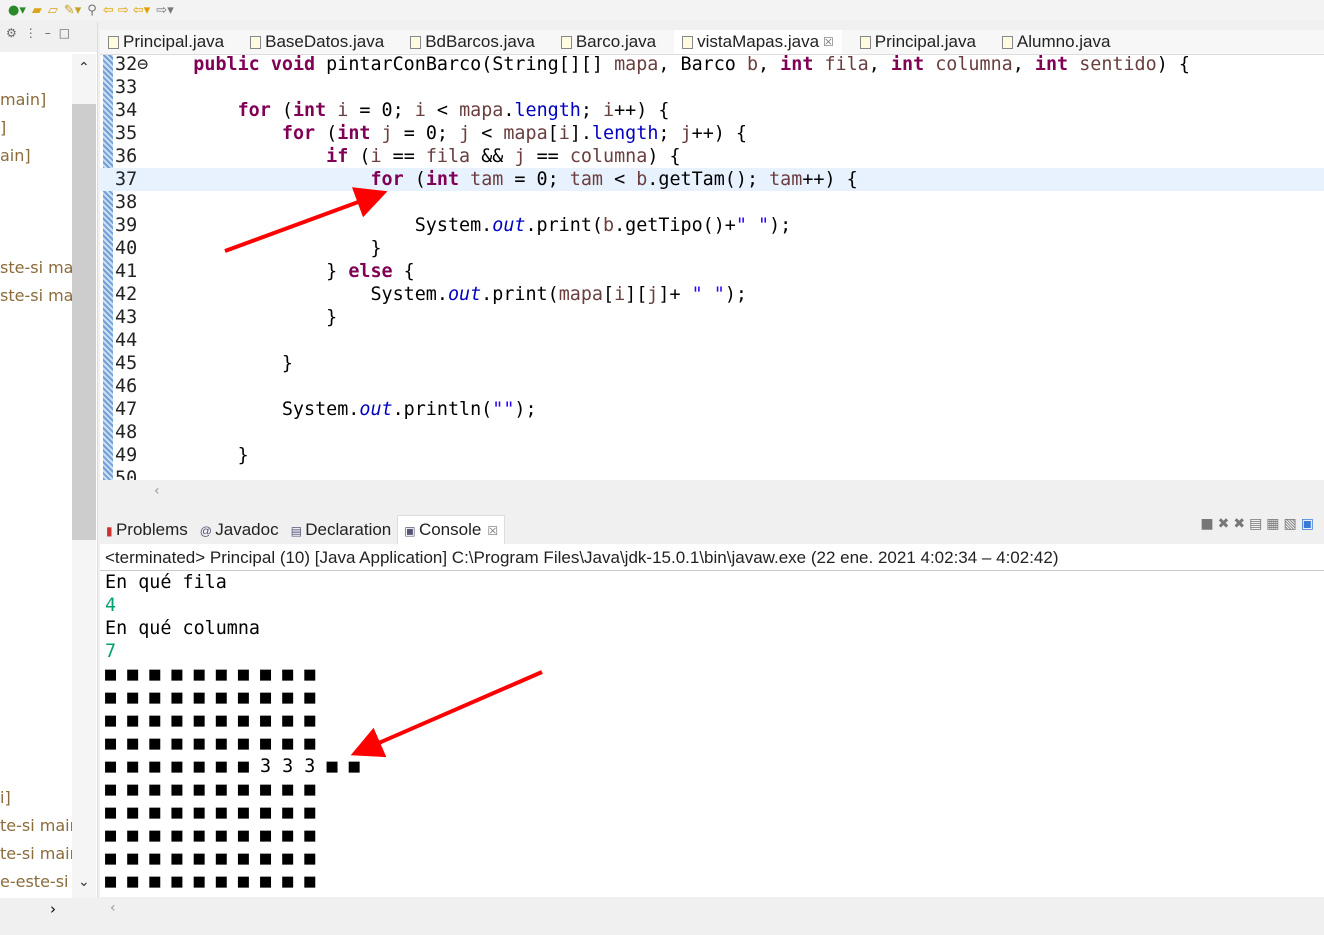 The height and width of the screenshot is (935, 1324). I want to click on scroll-down-icon: ⌄, so click(84, 882).